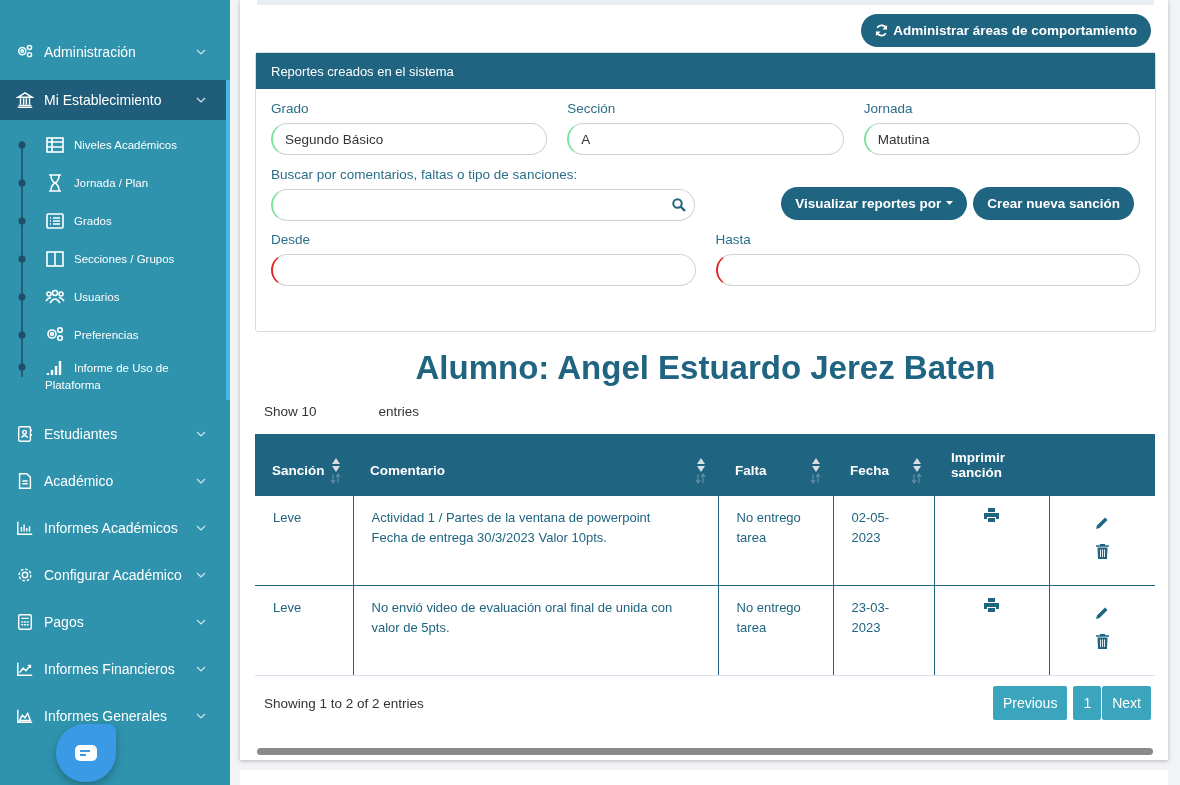 The height and width of the screenshot is (785, 1180). Describe the element at coordinates (106, 335) in the screenshot. I see `submenu-item: Preferencias` at that location.